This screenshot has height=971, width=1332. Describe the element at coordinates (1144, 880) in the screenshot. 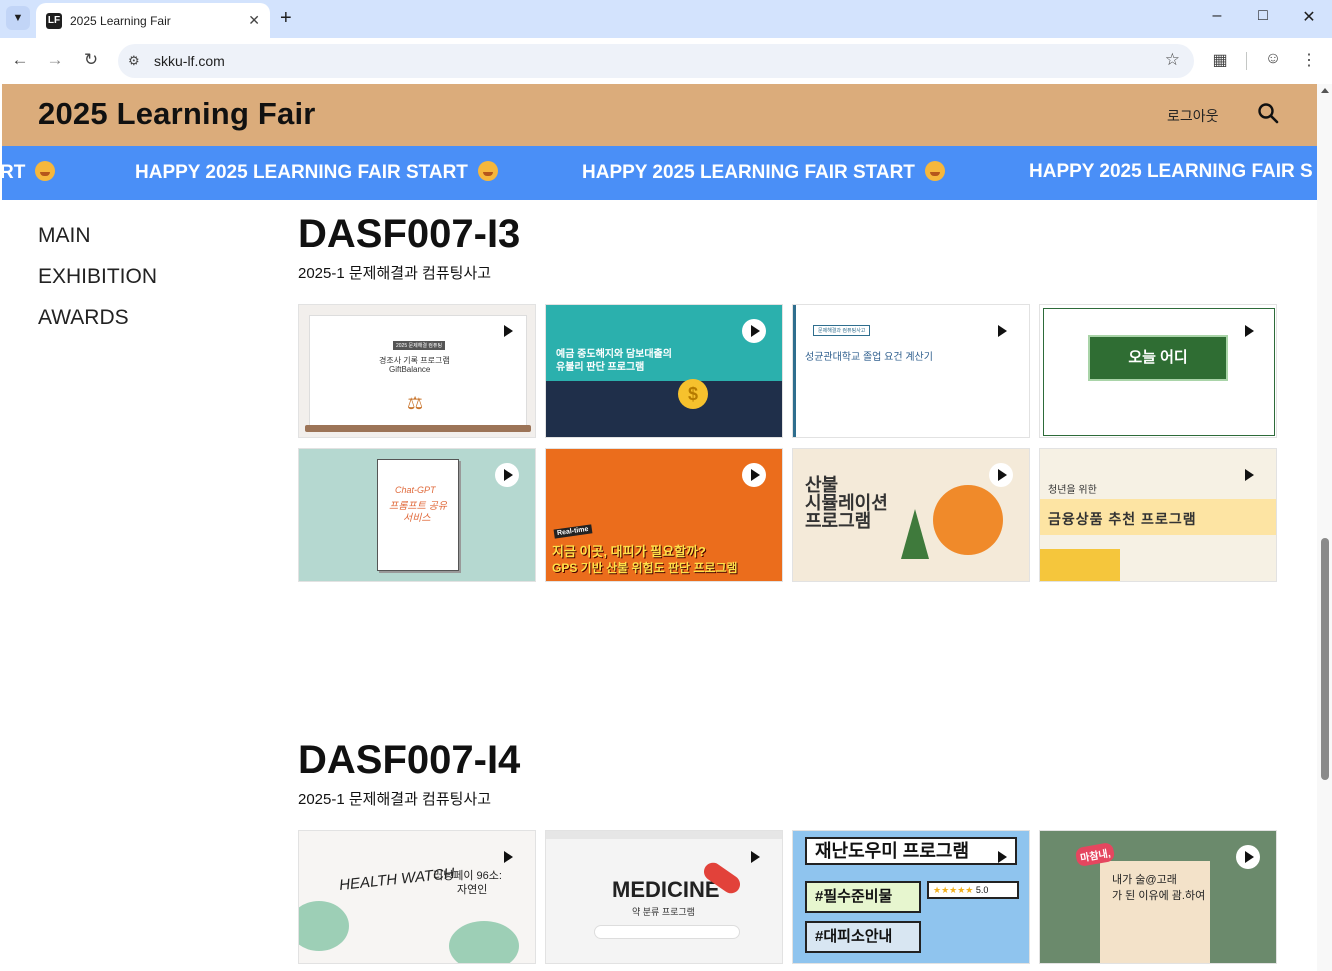

I see `card-heading-line2: 내가 술@고래` at that location.